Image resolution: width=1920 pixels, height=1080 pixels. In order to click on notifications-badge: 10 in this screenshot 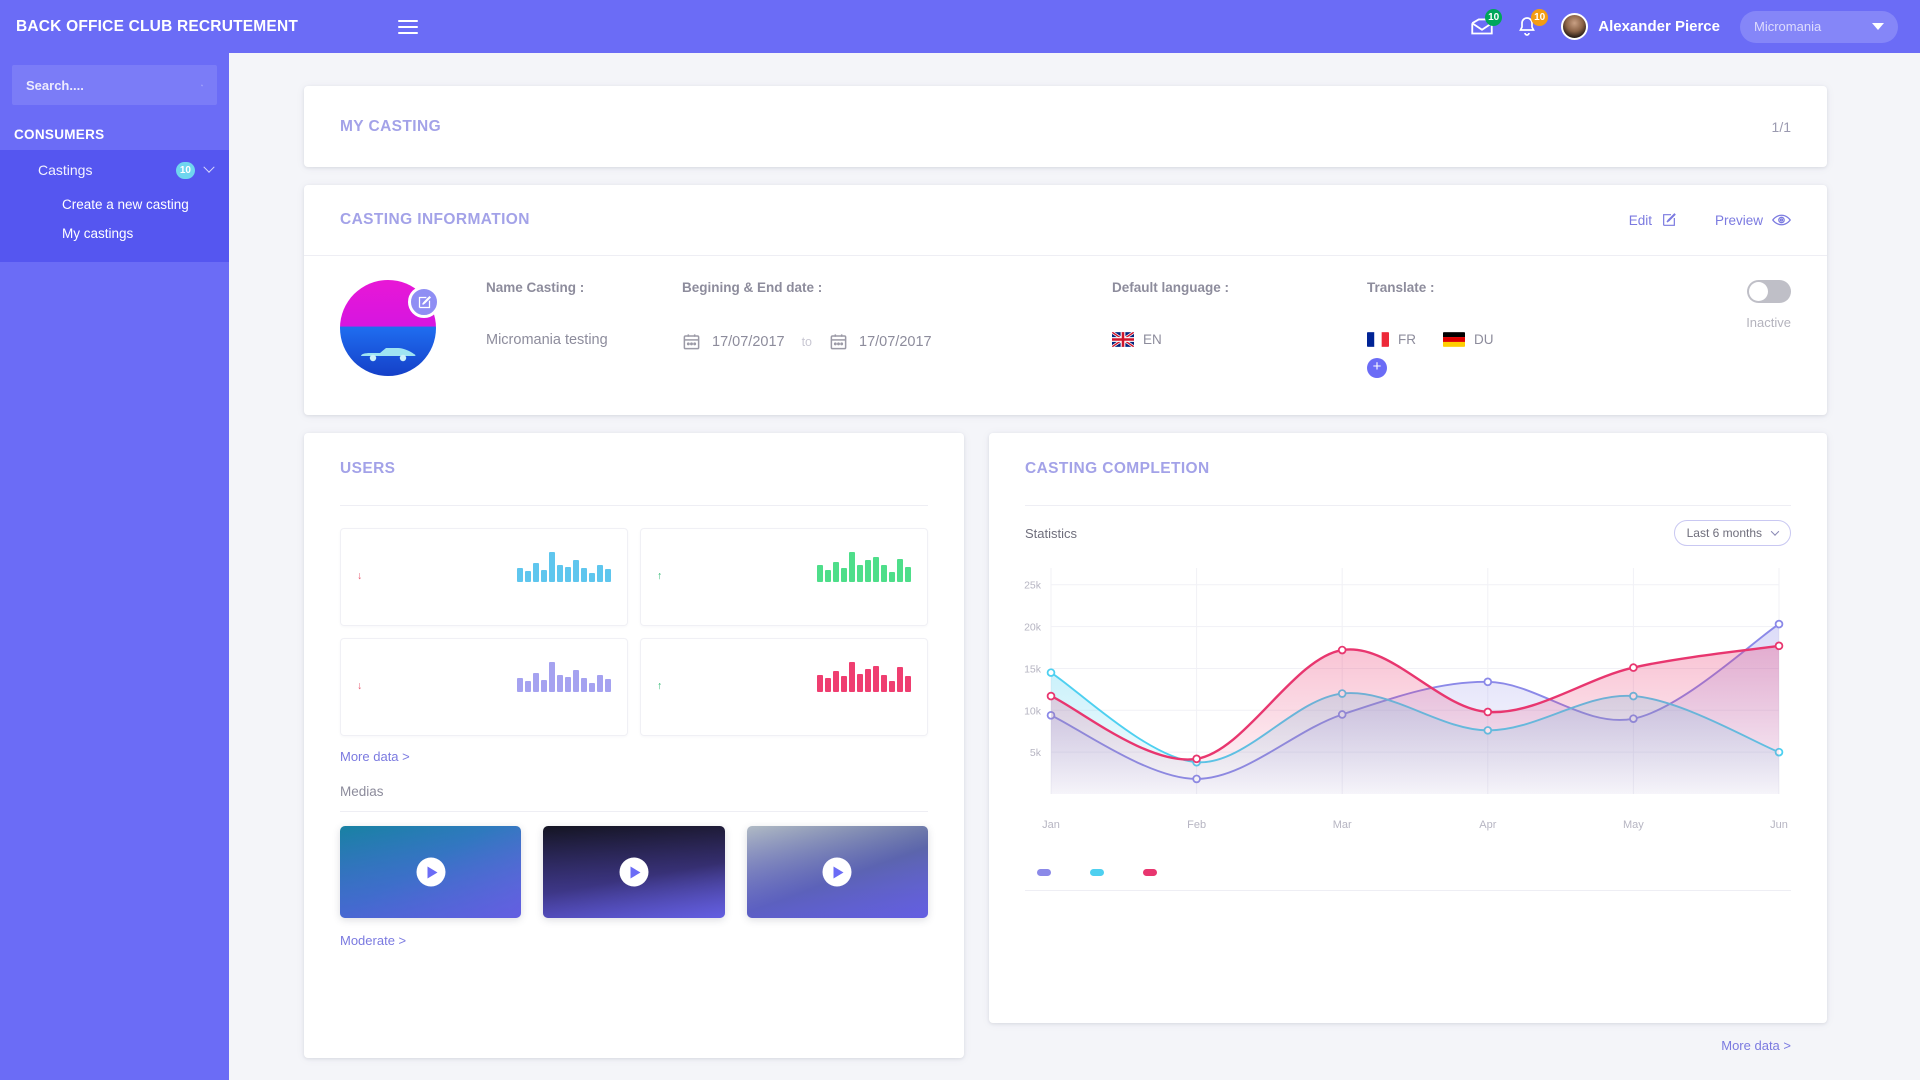, I will do `click(1540, 17)`.